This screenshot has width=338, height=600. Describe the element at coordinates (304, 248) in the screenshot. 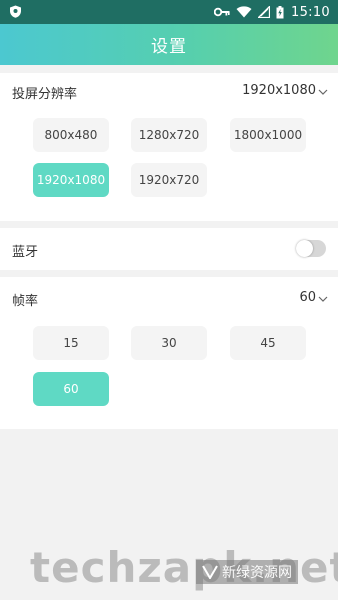

I see `toggle-knob` at that location.